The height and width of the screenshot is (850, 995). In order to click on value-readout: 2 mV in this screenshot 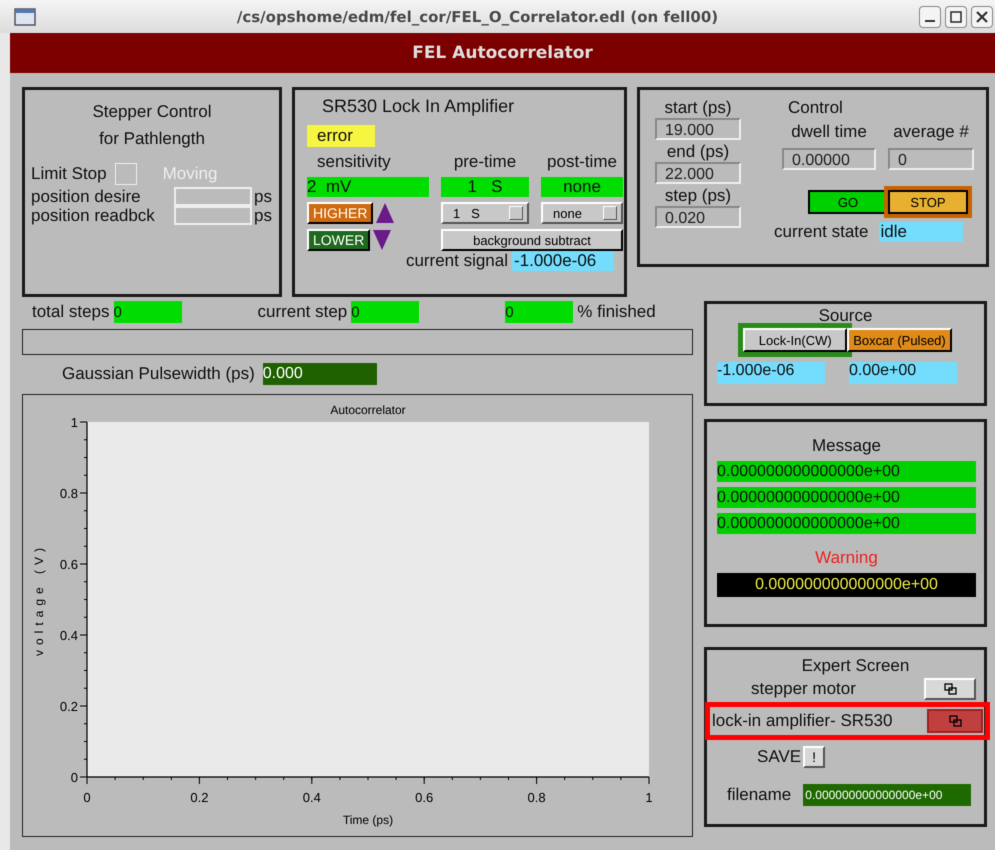, I will do `click(368, 187)`.